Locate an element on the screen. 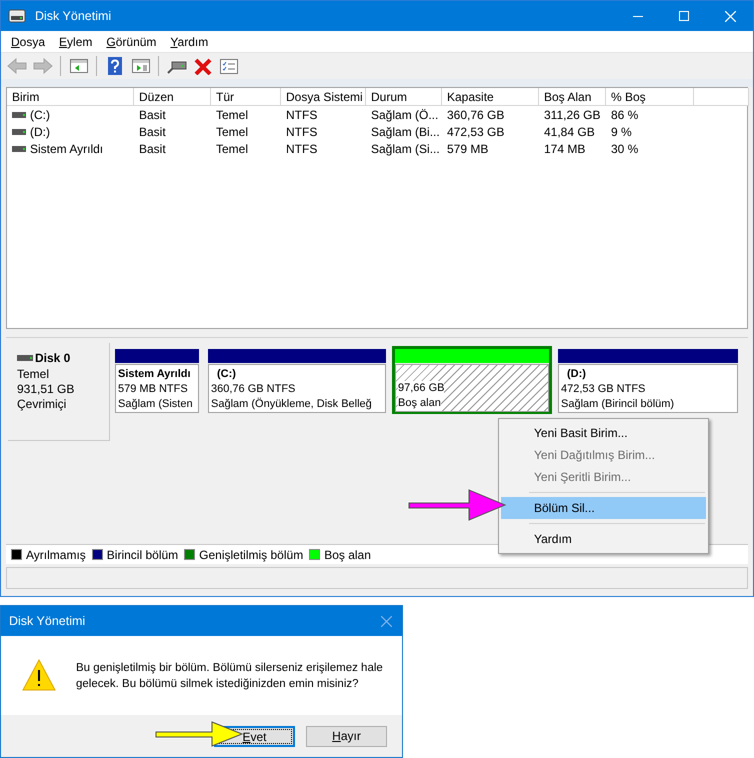 The width and height of the screenshot is (754, 758). table-cell-text: 41,84 GB is located at coordinates (569, 132).